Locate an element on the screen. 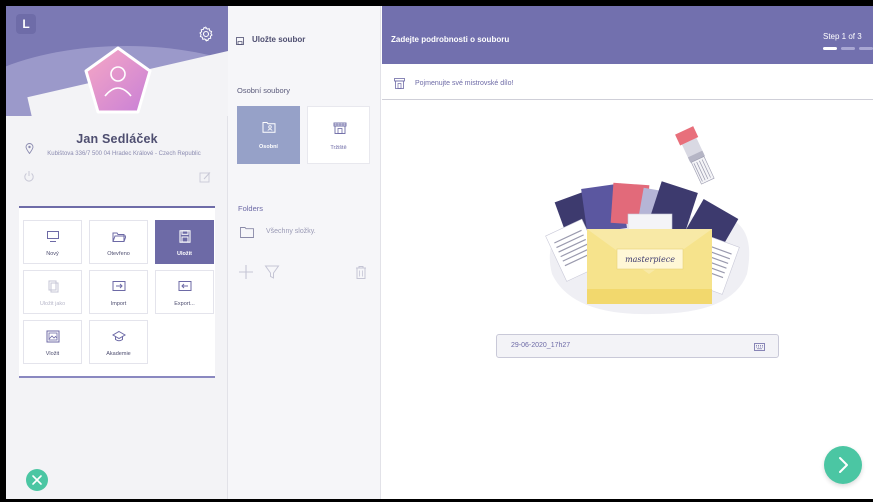 Image resolution: width=873 pixels, height=502 pixels. file-menu-grid: Nový Otevřeno Uložit Uložit jako Import is located at coordinates (118, 292).